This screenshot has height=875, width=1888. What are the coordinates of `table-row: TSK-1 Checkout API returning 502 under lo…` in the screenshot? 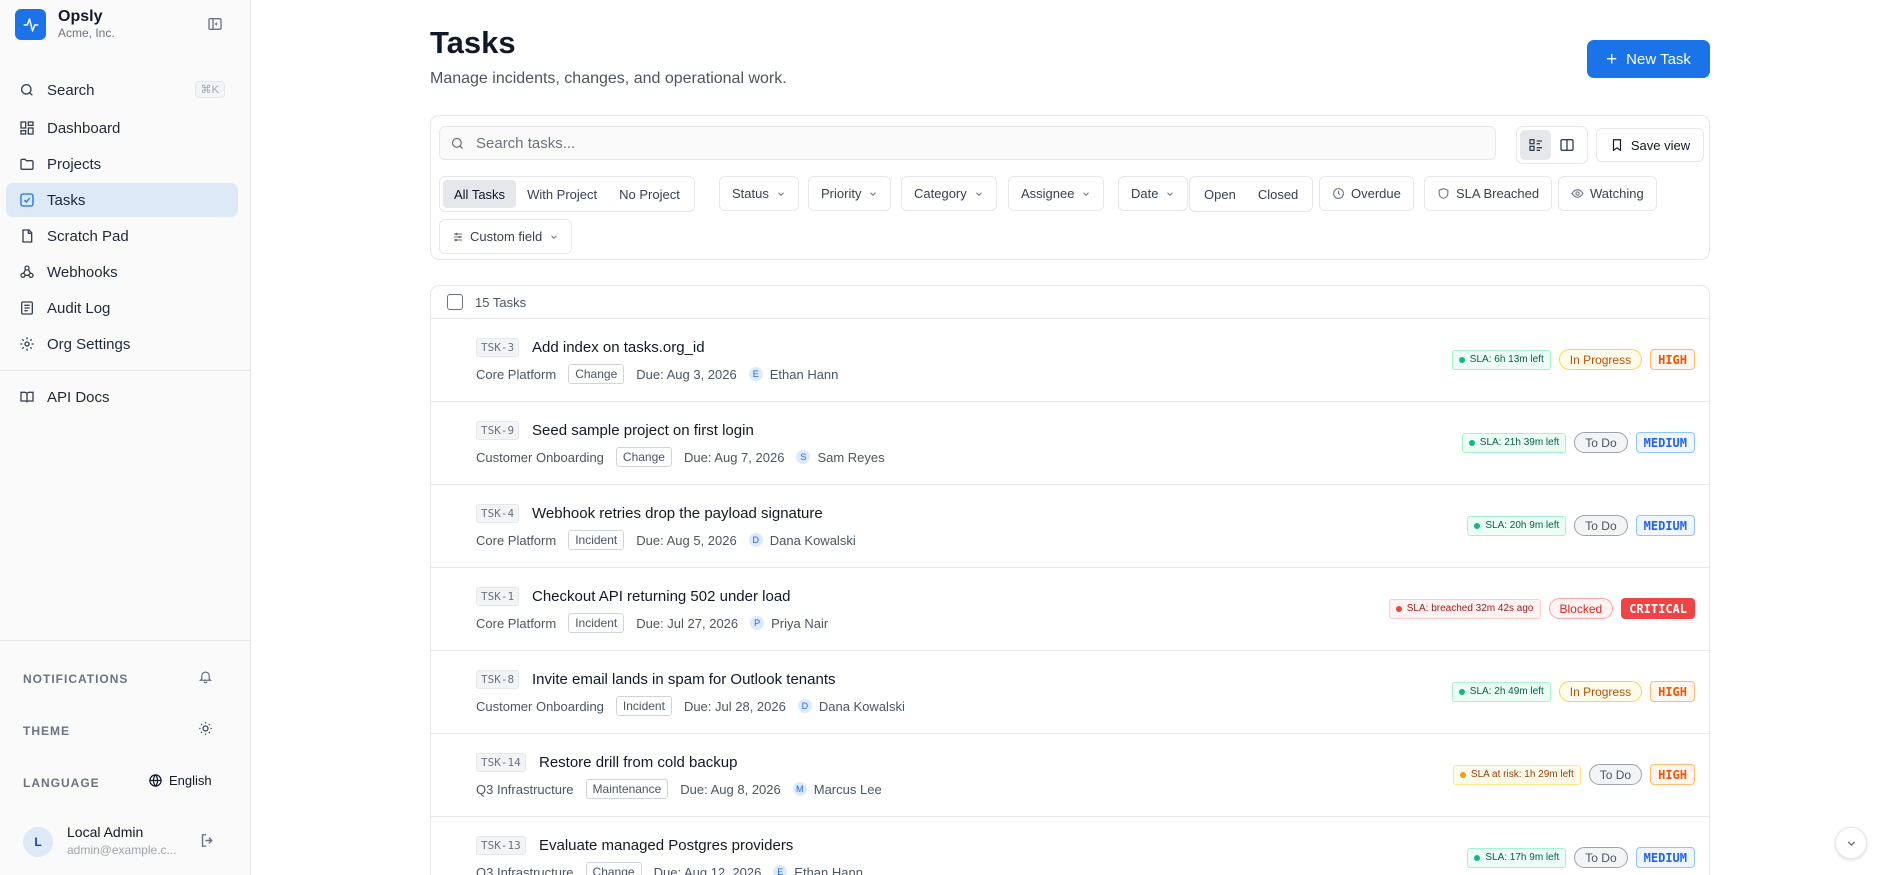 It's located at (1070, 609).